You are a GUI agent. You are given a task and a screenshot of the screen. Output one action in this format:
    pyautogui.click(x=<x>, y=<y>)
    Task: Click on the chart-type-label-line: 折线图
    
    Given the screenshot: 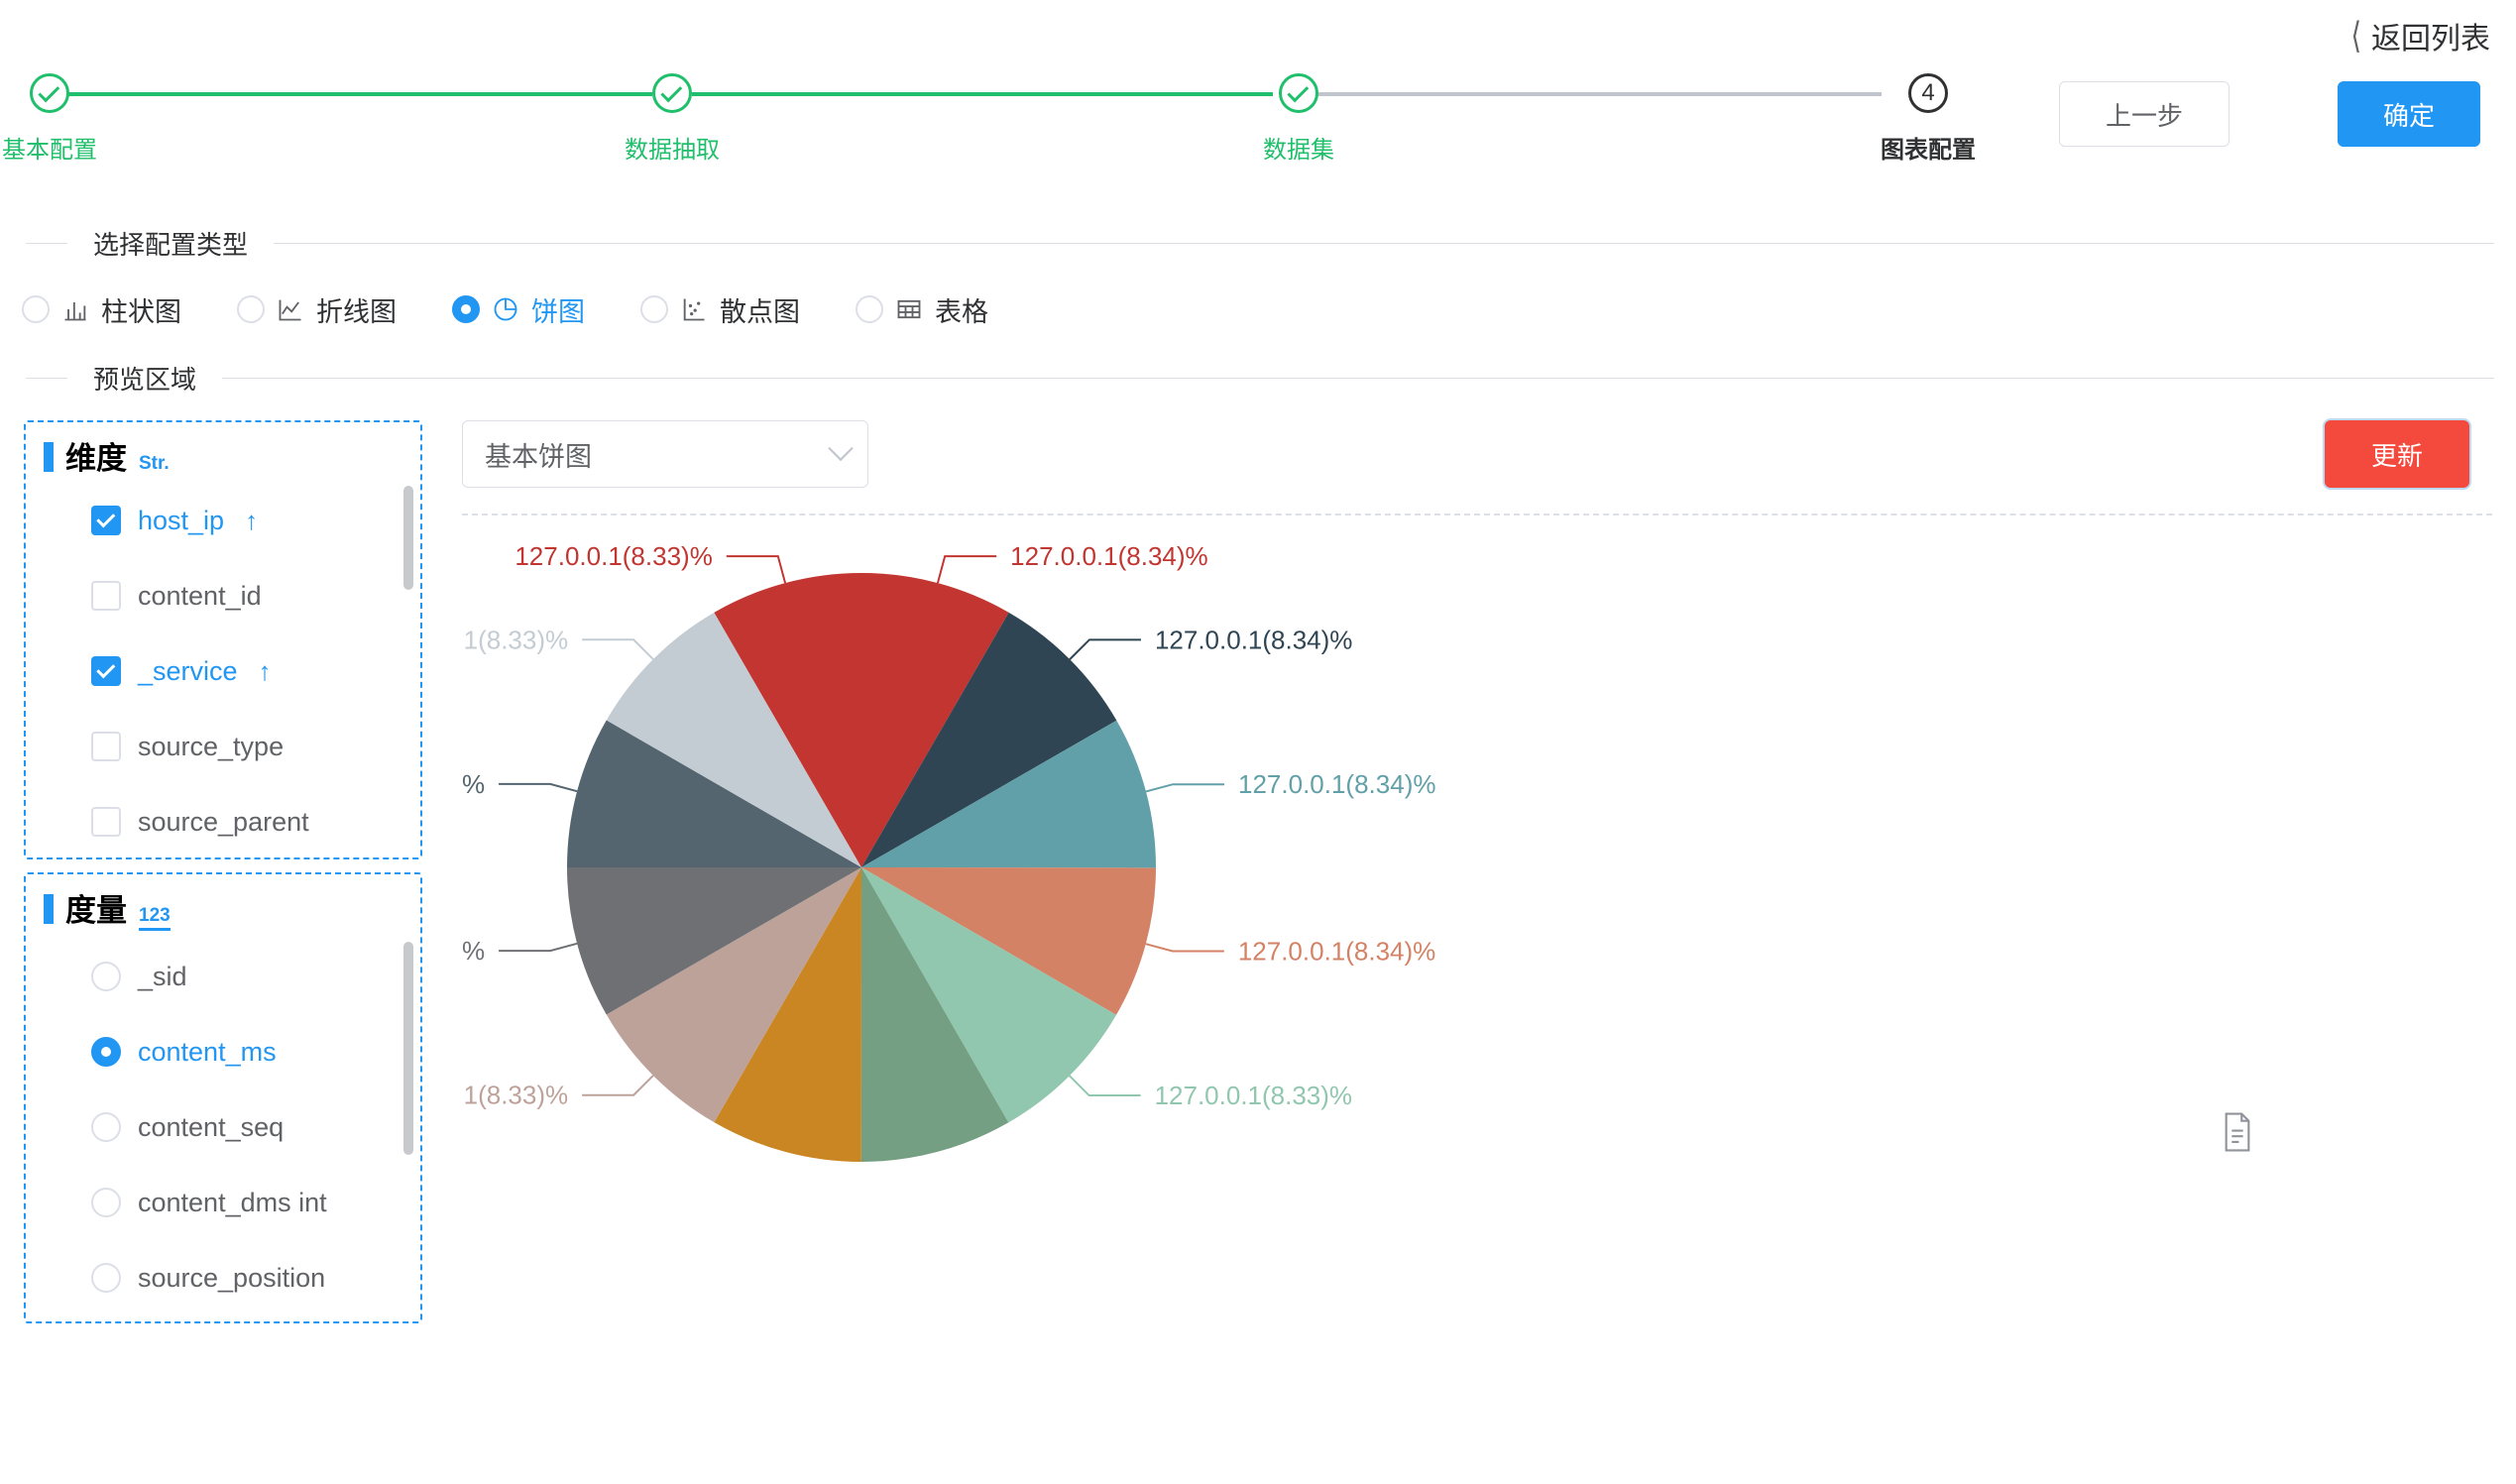 What is the action you would take?
    pyautogui.click(x=356, y=311)
    